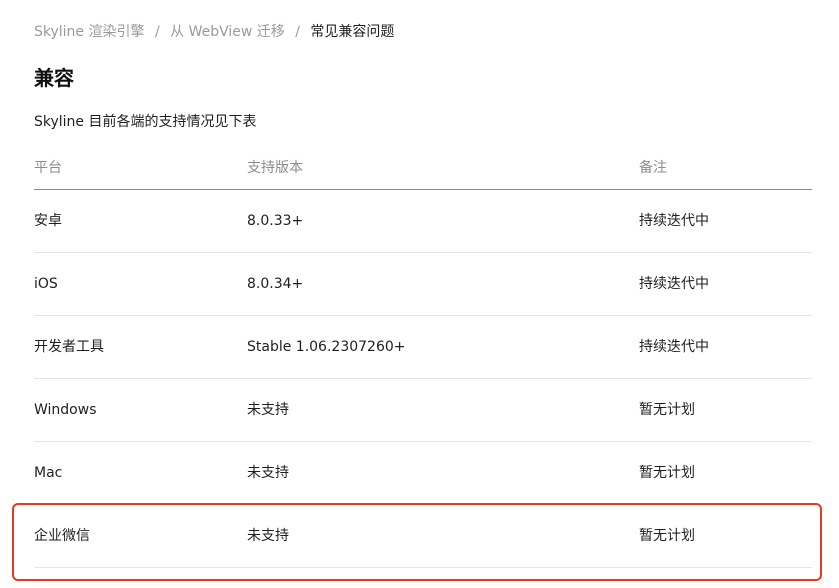 Image resolution: width=839 pixels, height=588 pixels. Describe the element at coordinates (46, 284) in the screenshot. I see `platform-cell: iOS` at that location.